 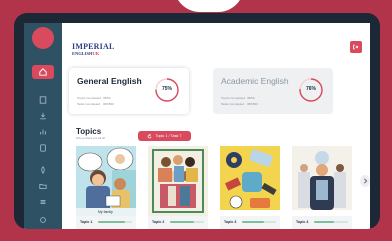 I want to click on course-stat: Tasks Completed 300/500, so click(x=95, y=104).